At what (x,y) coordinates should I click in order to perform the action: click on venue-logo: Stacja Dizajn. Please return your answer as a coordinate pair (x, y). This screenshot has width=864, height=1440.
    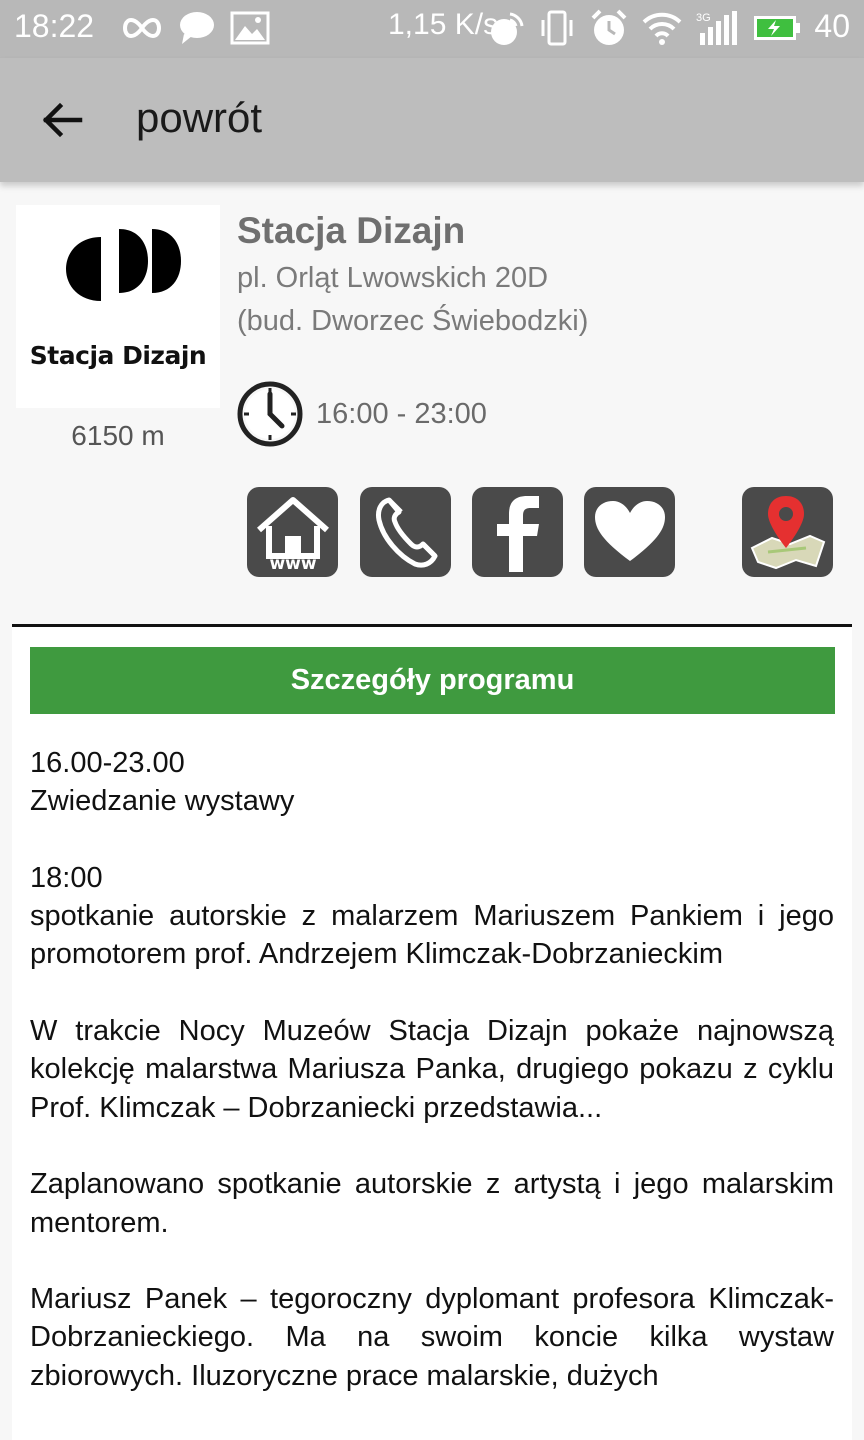
    Looking at the image, I should click on (118, 306).